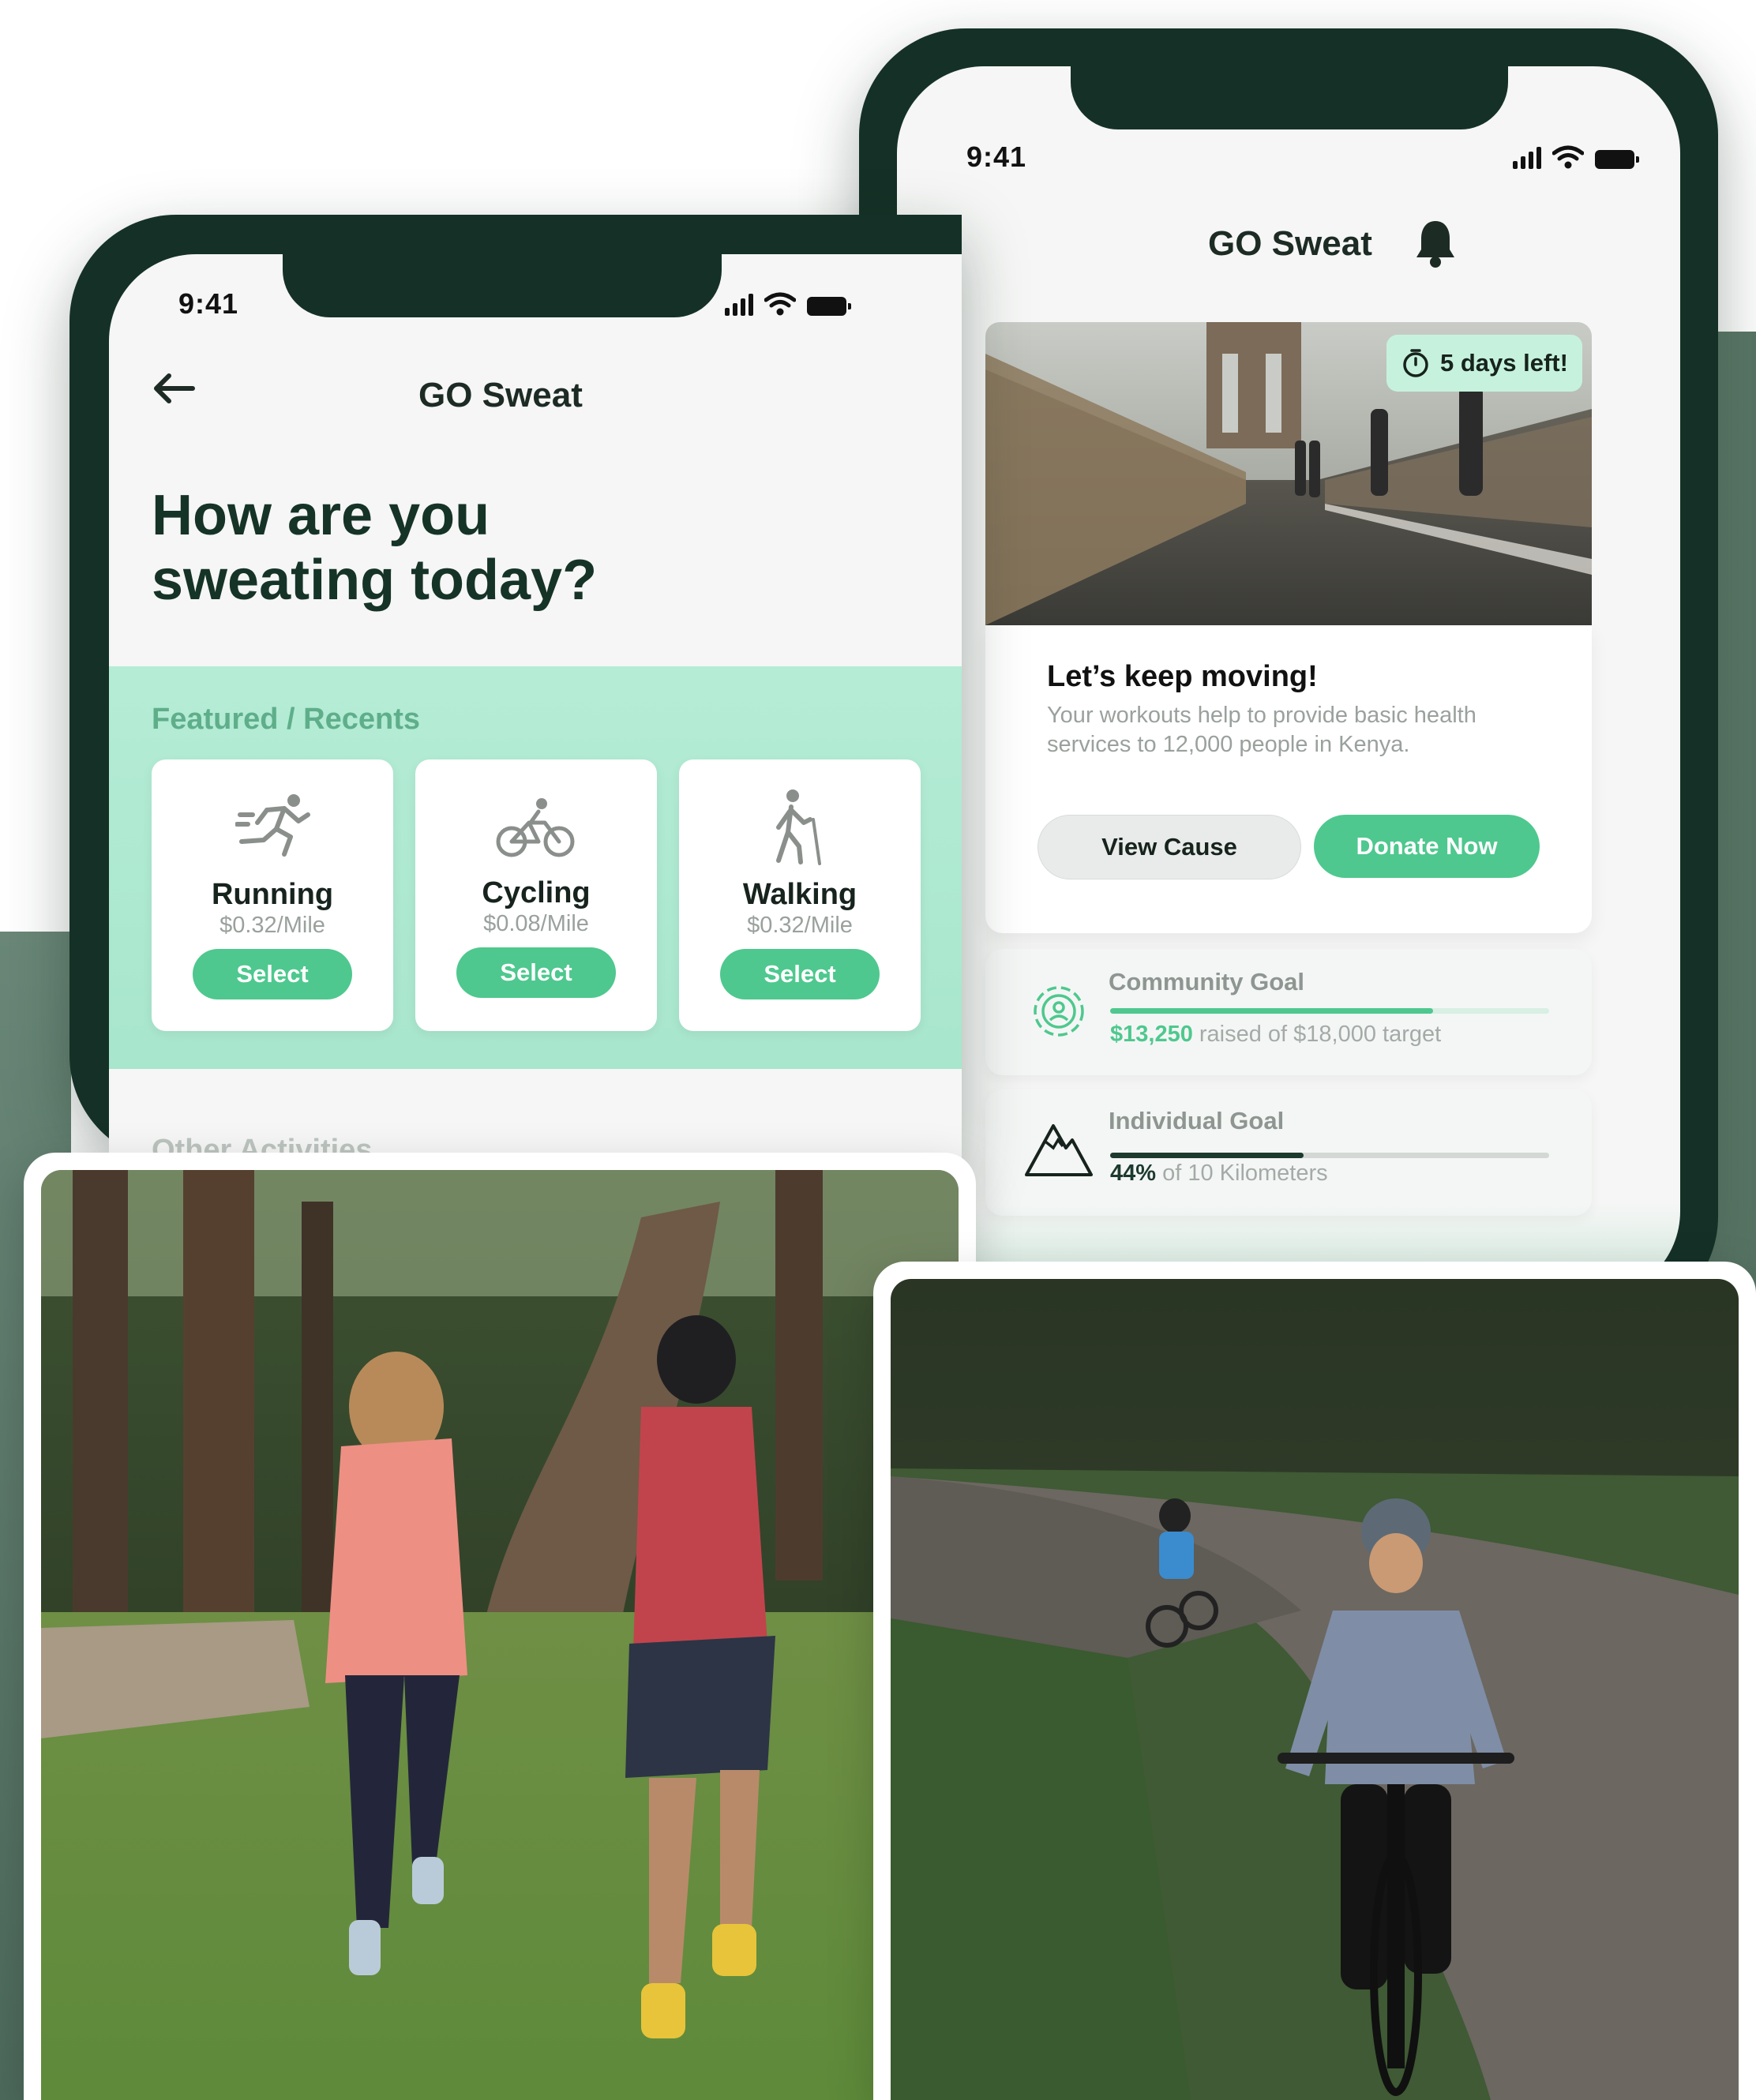  What do you see at coordinates (1133, 1173) in the screenshot?
I see `individual-goal-percent: 44%` at bounding box center [1133, 1173].